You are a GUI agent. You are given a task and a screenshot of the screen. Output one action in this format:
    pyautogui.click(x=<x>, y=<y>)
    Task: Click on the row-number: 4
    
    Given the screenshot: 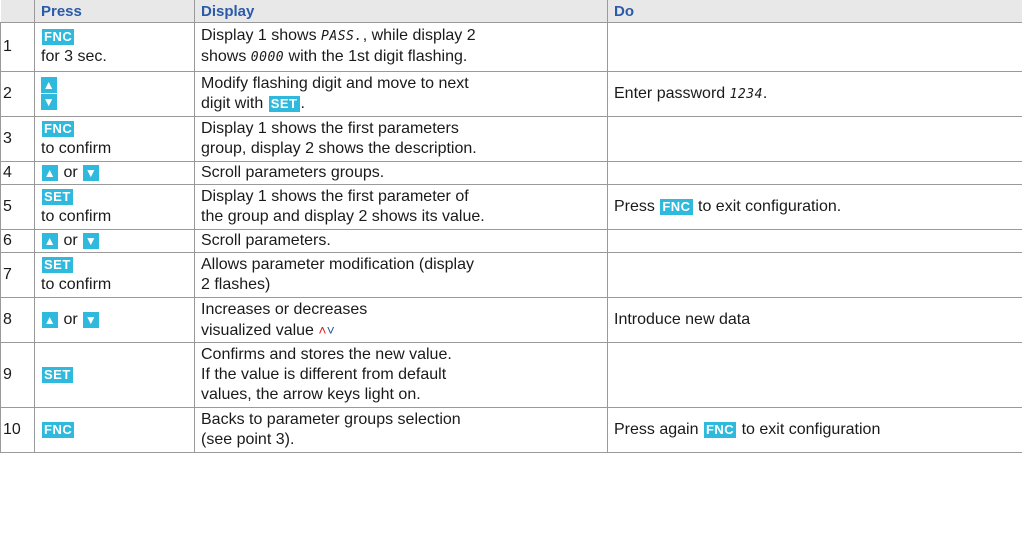 What is the action you would take?
    pyautogui.click(x=17, y=173)
    